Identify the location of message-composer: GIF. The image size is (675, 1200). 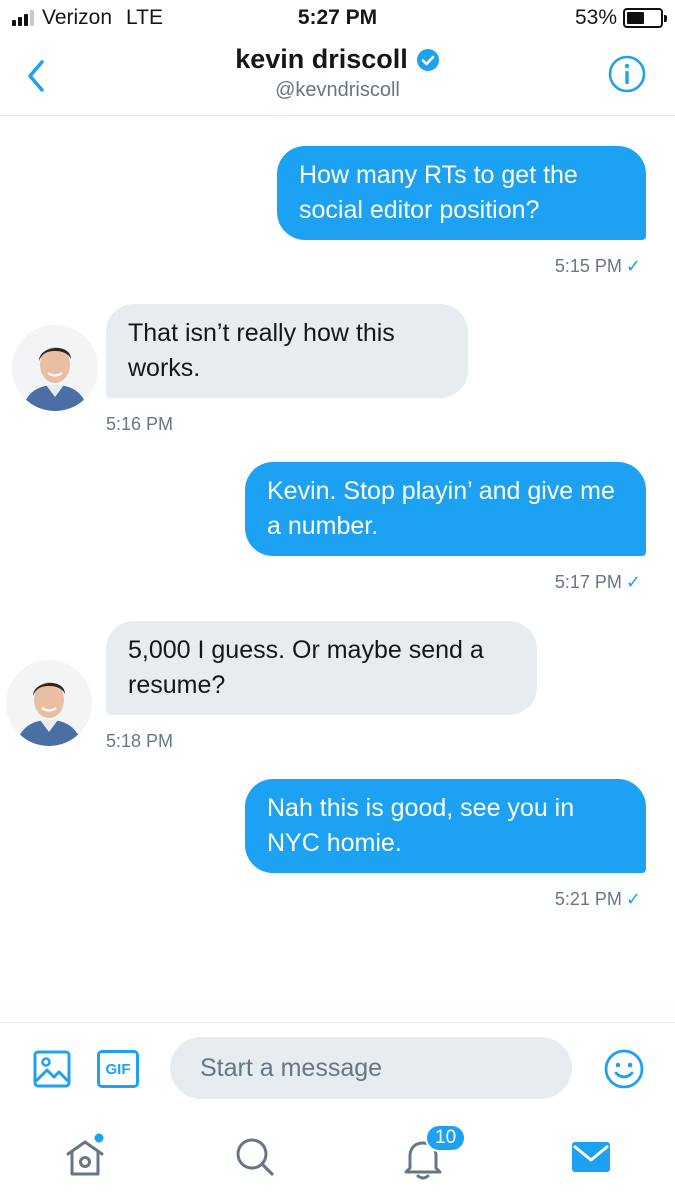
(337, 1070).